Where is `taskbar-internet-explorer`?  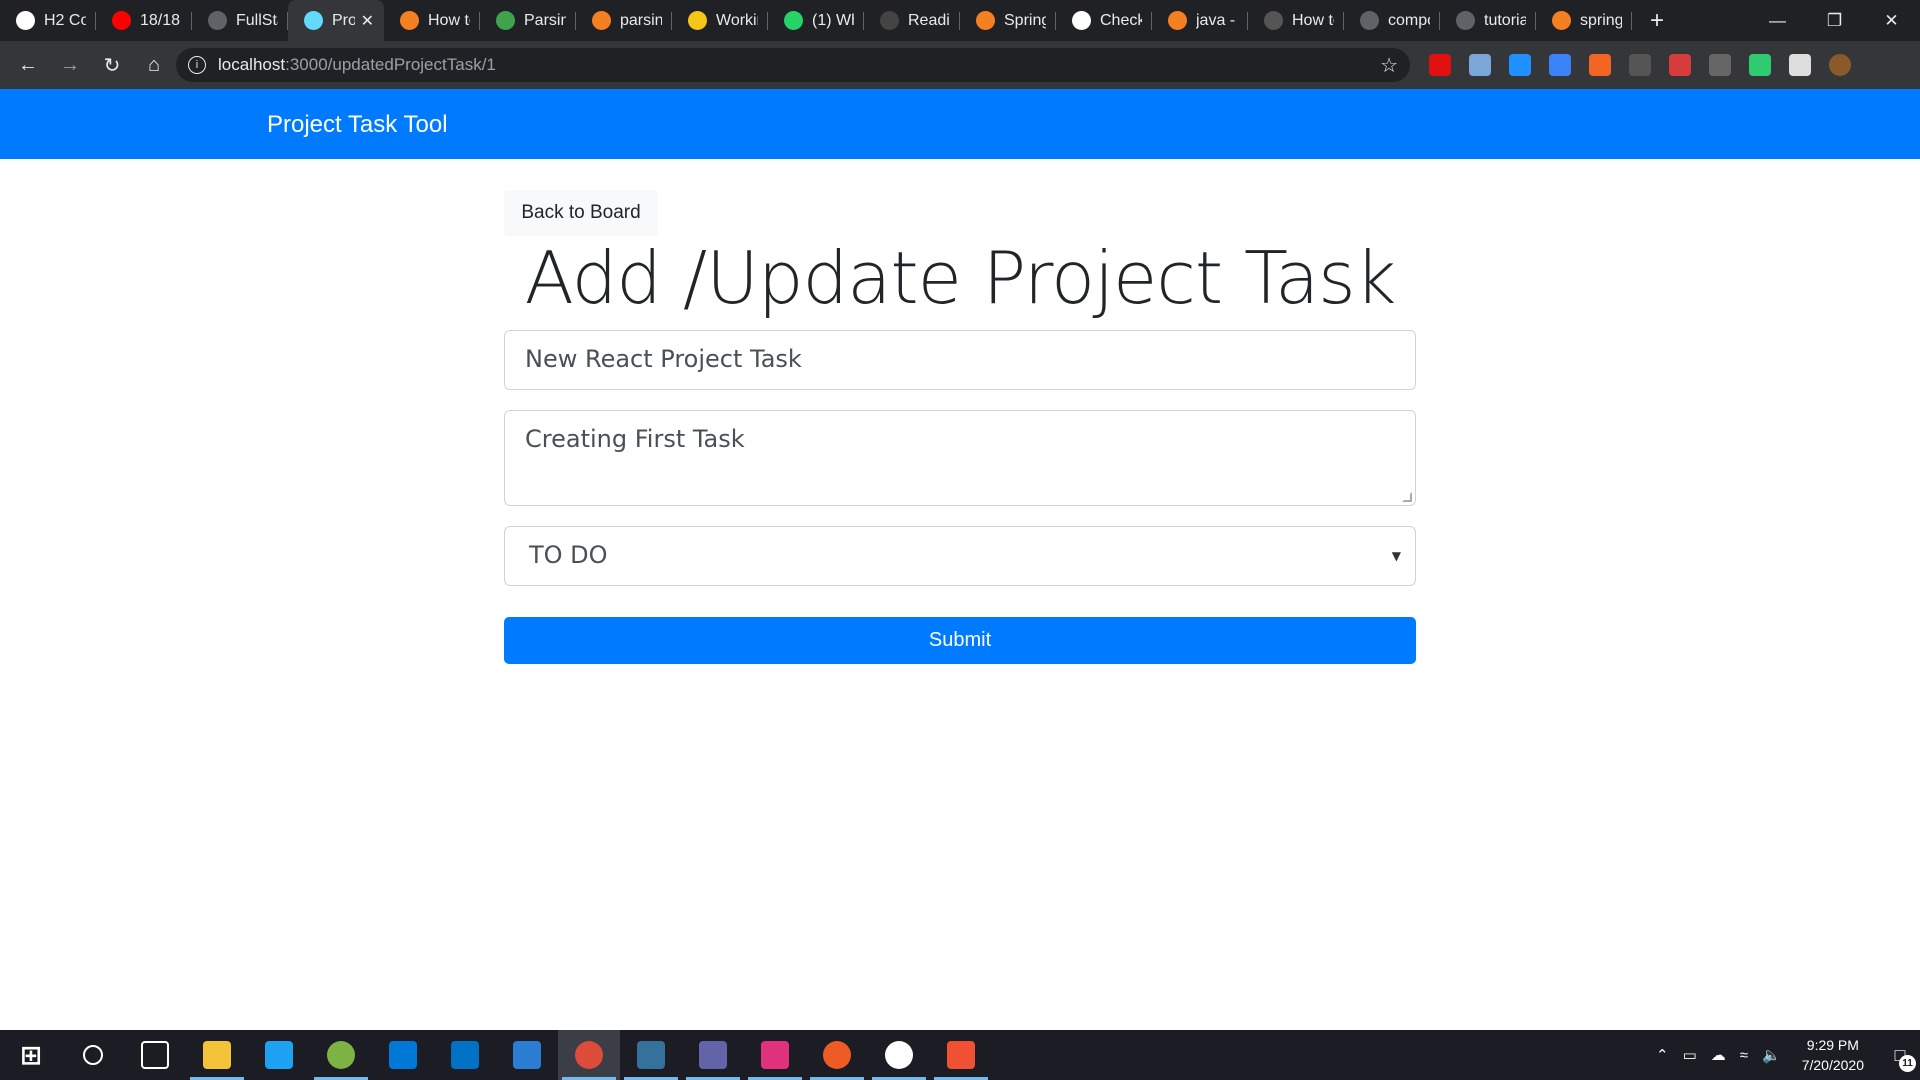 taskbar-internet-explorer is located at coordinates (279, 1055).